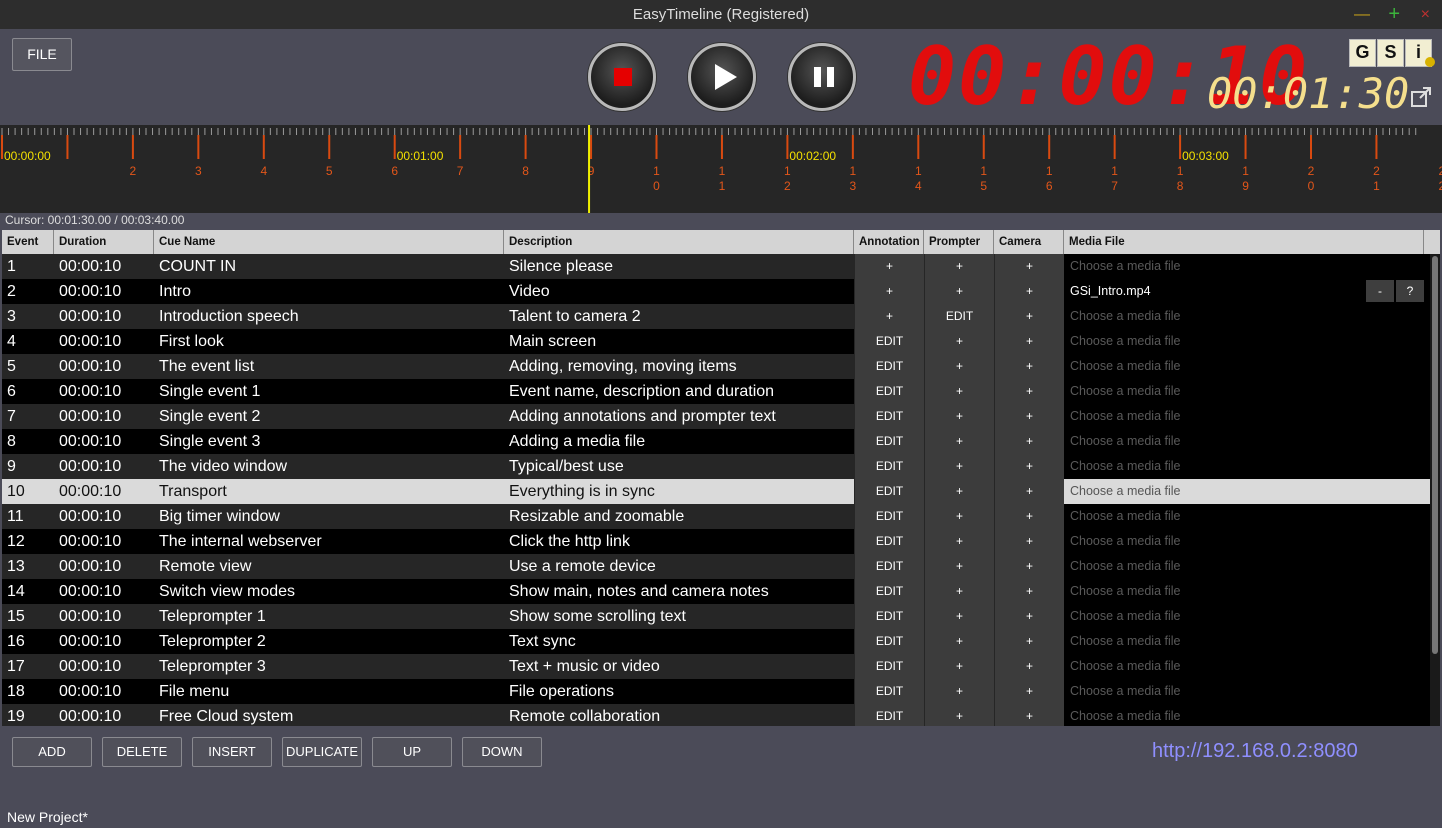 The image size is (1442, 828). Describe the element at coordinates (1421, 97) in the screenshot. I see `popout-icon` at that location.